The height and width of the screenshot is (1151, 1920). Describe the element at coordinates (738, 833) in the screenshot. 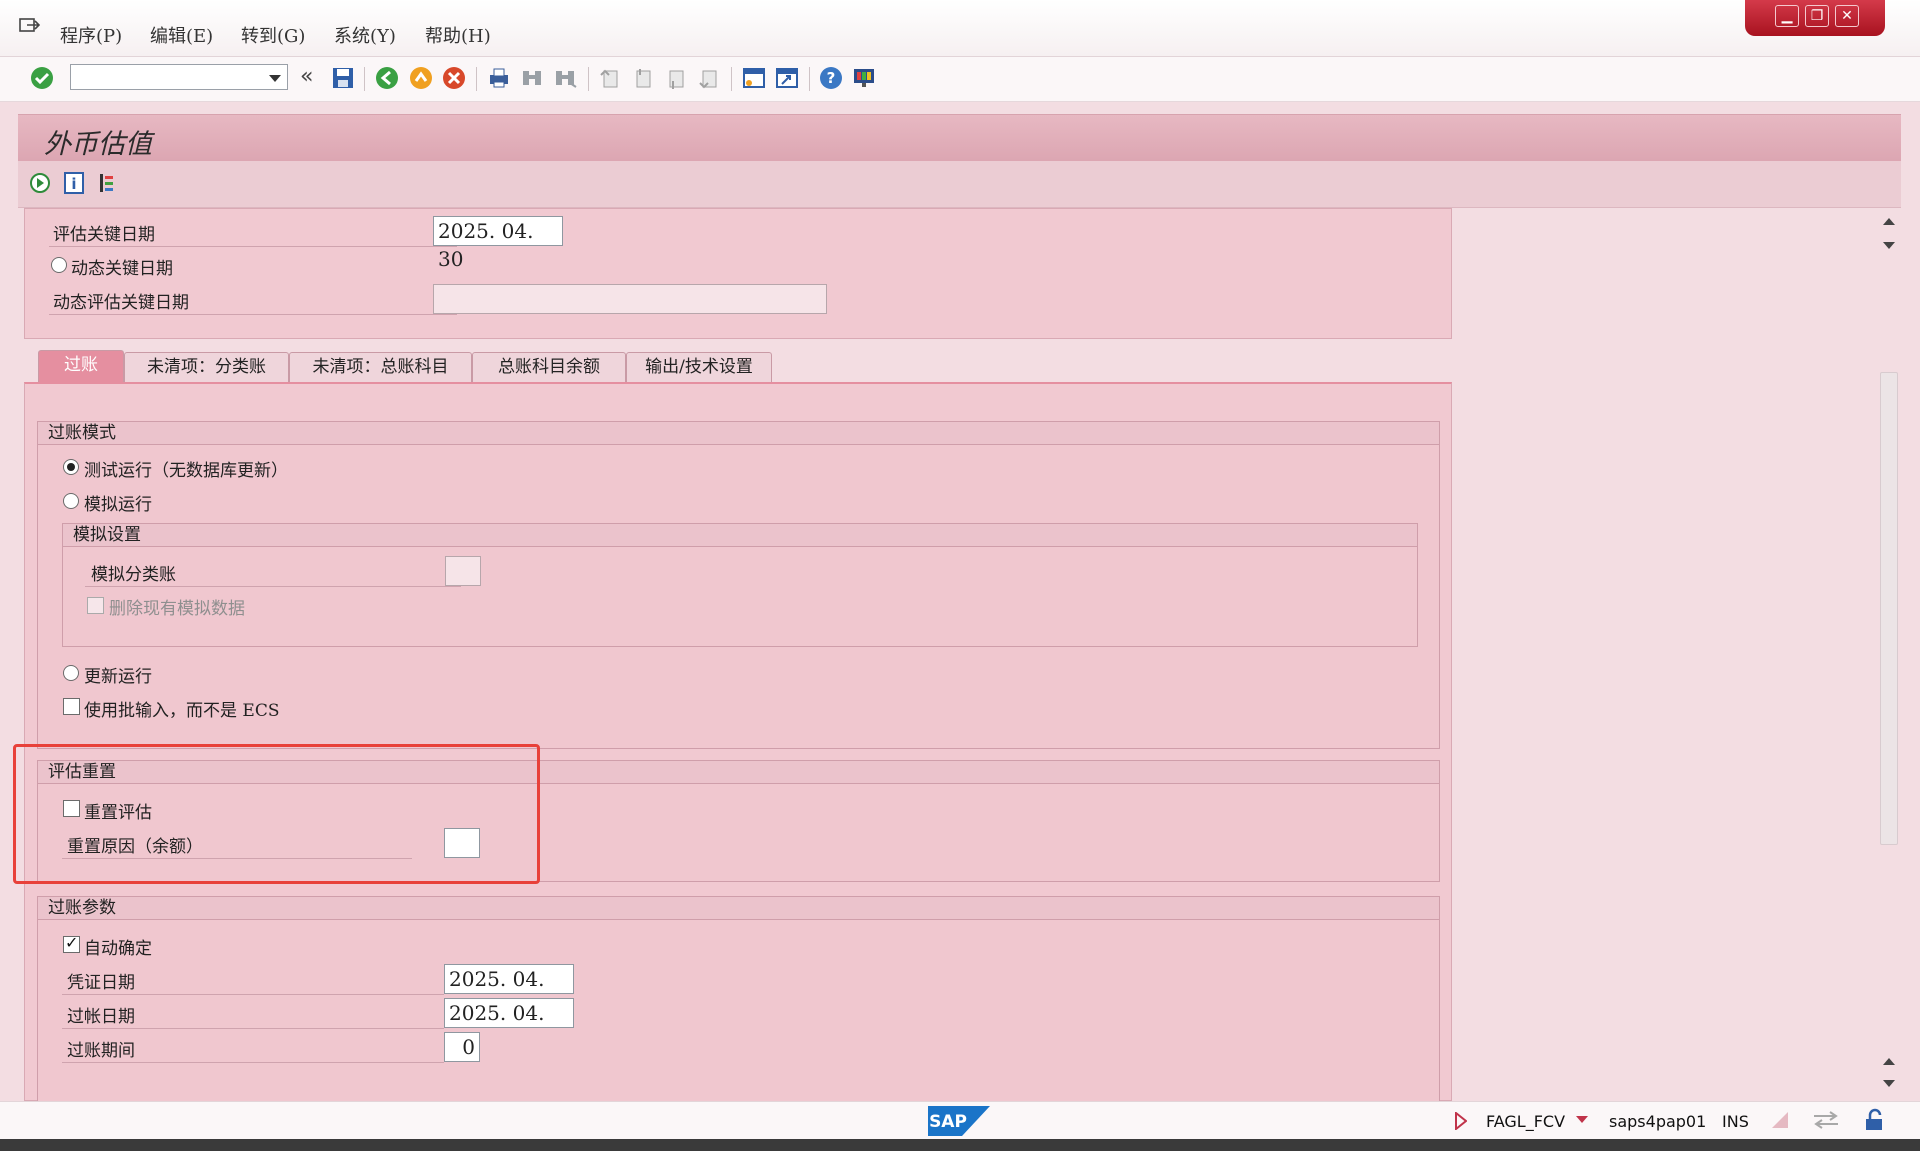

I see `valuation-reset-group: 重置评估 重置原因（余额）` at that location.